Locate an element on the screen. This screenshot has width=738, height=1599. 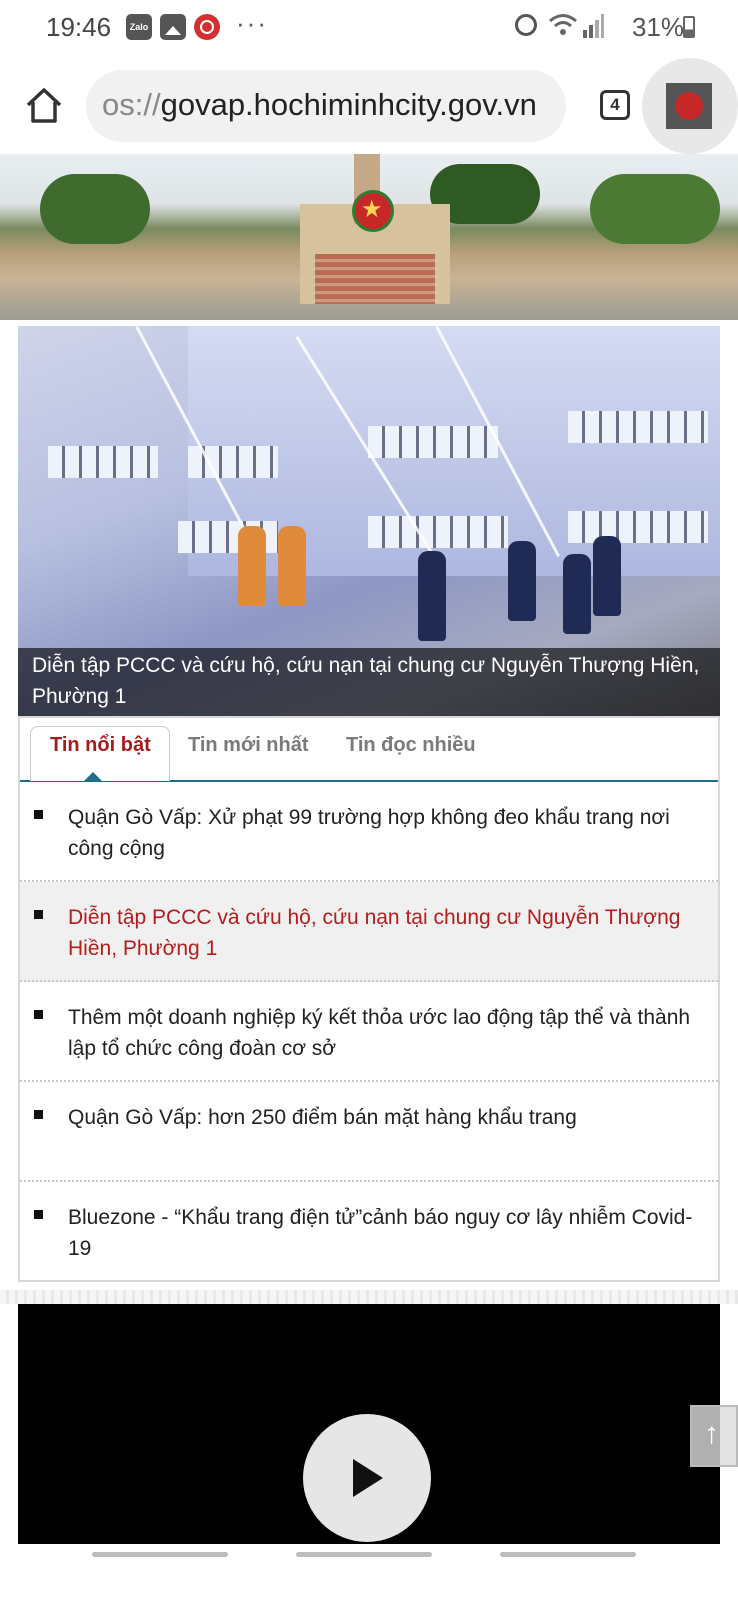
extension-icon is located at coordinates (689, 106).